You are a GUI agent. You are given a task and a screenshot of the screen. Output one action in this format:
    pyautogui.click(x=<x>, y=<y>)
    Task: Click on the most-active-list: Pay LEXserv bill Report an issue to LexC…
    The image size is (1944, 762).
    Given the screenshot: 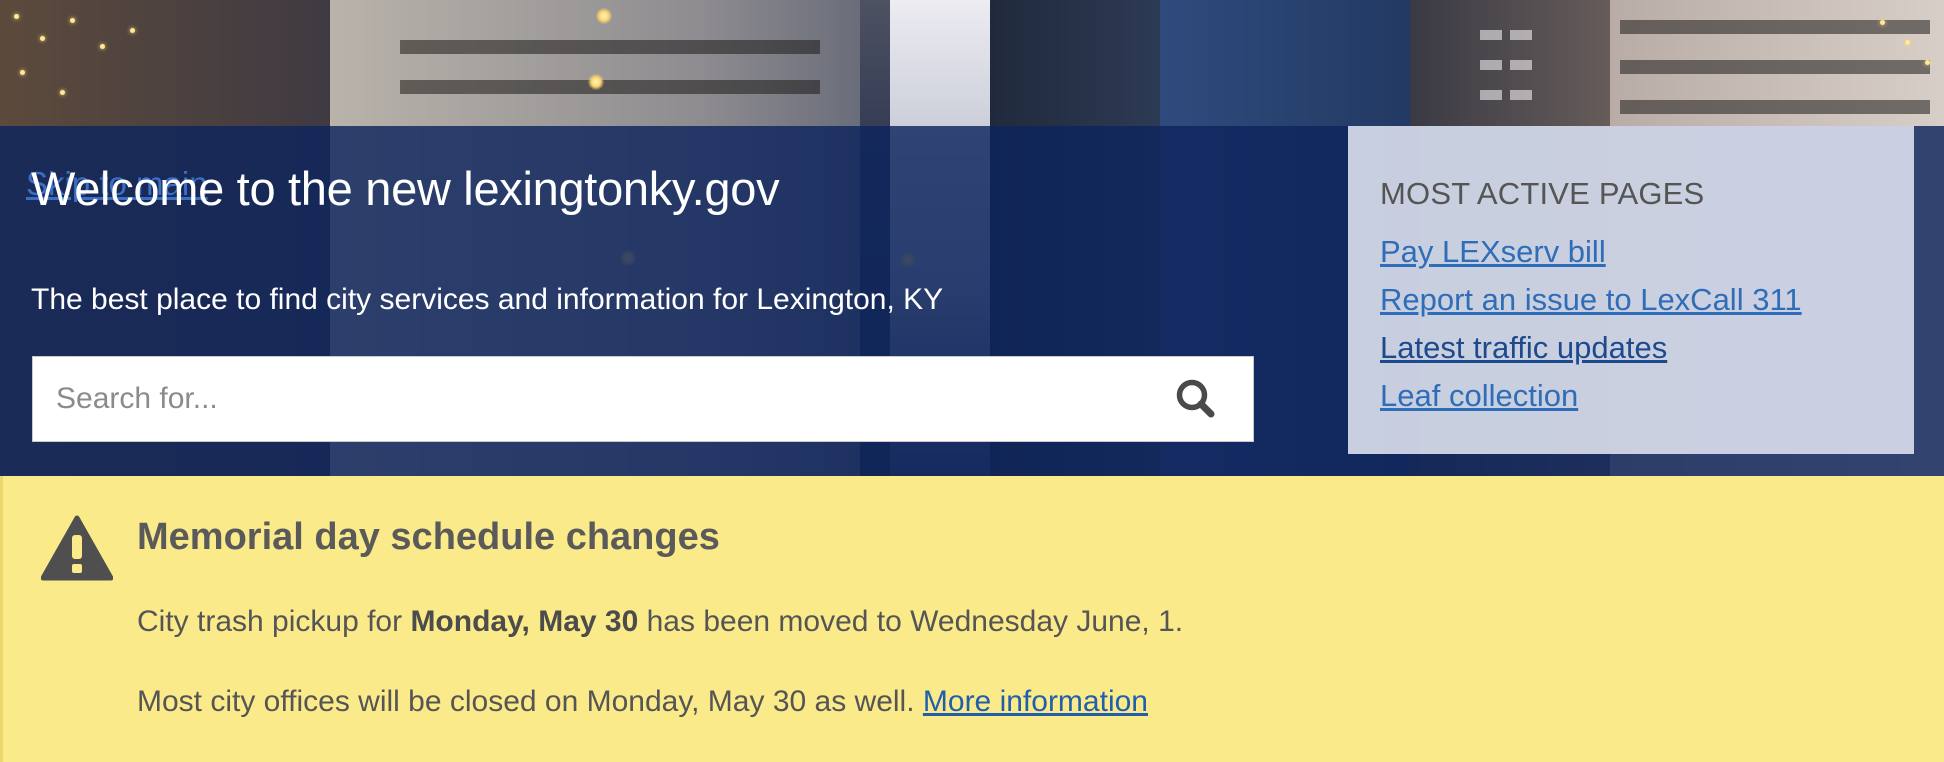 What is the action you would take?
    pyautogui.click(x=1591, y=330)
    